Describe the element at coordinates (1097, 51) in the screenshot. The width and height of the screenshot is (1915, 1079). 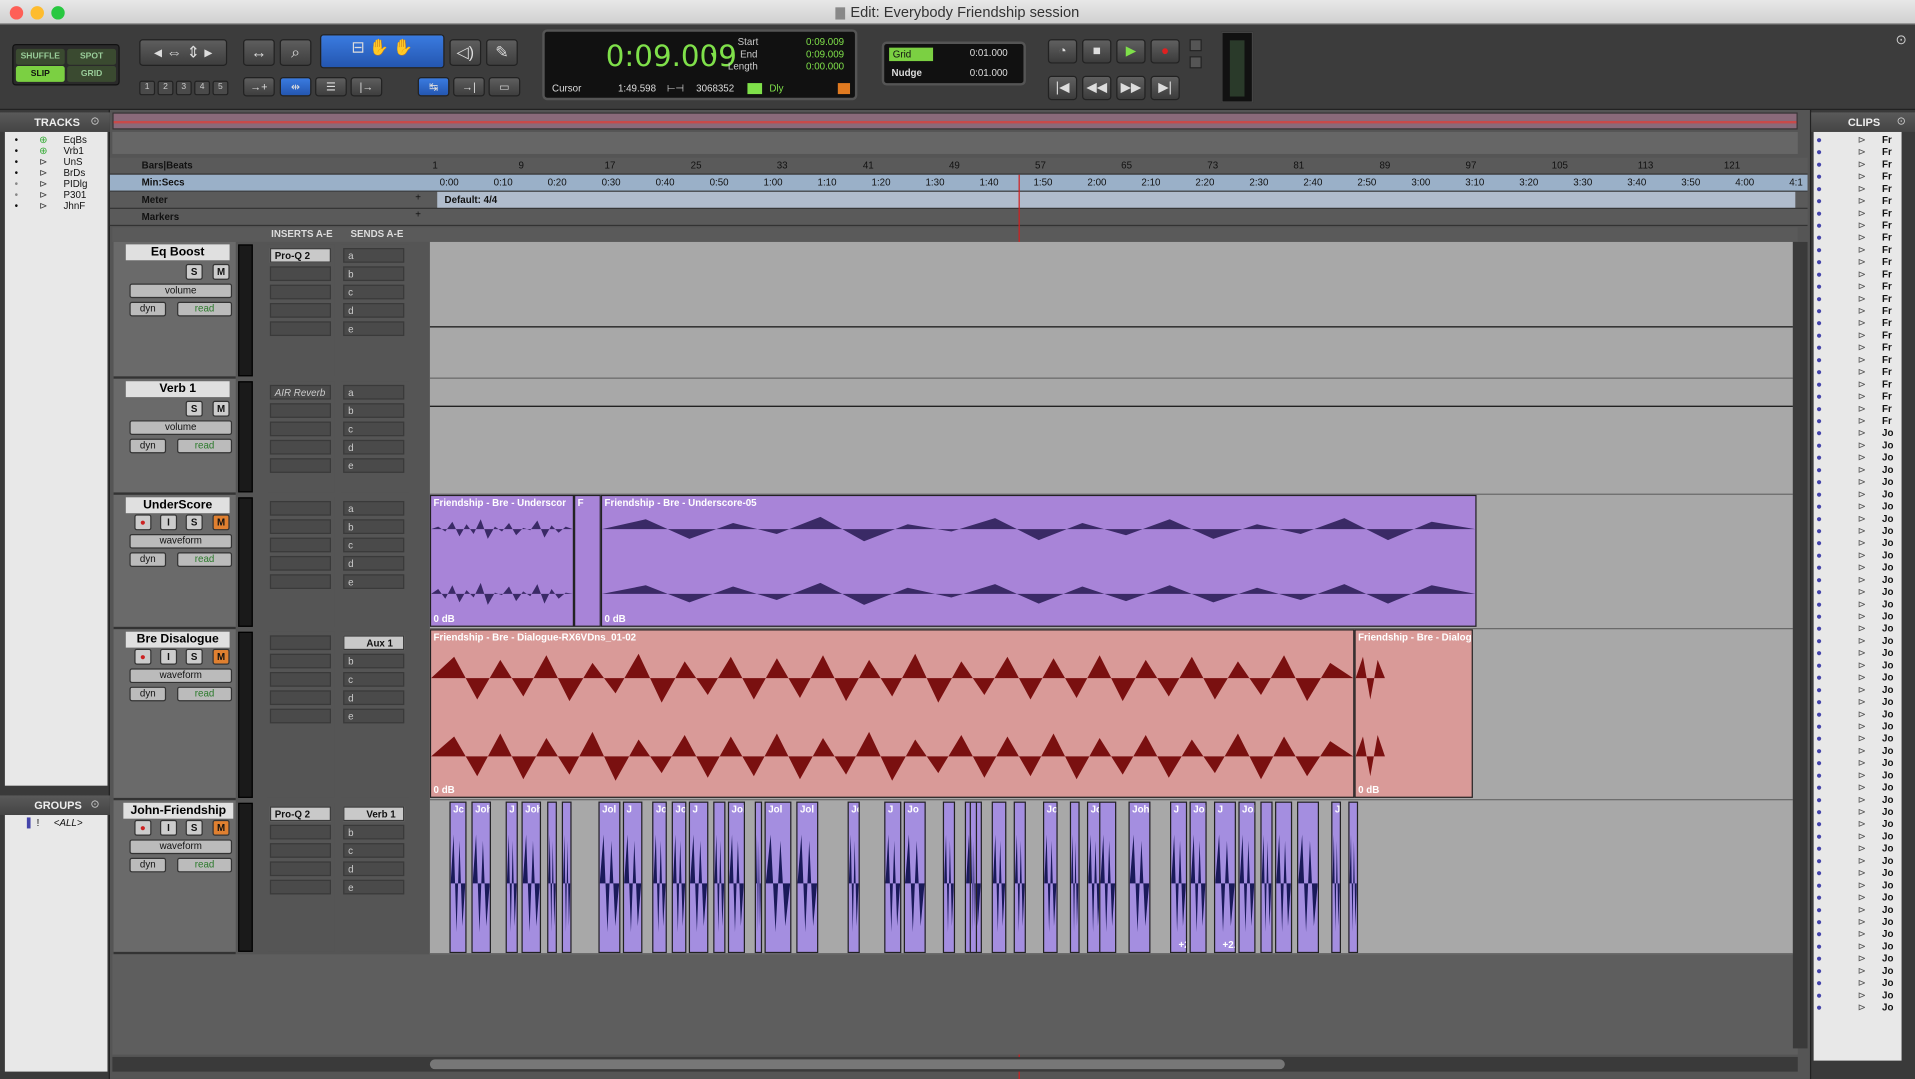
I see `stop-button: ■` at that location.